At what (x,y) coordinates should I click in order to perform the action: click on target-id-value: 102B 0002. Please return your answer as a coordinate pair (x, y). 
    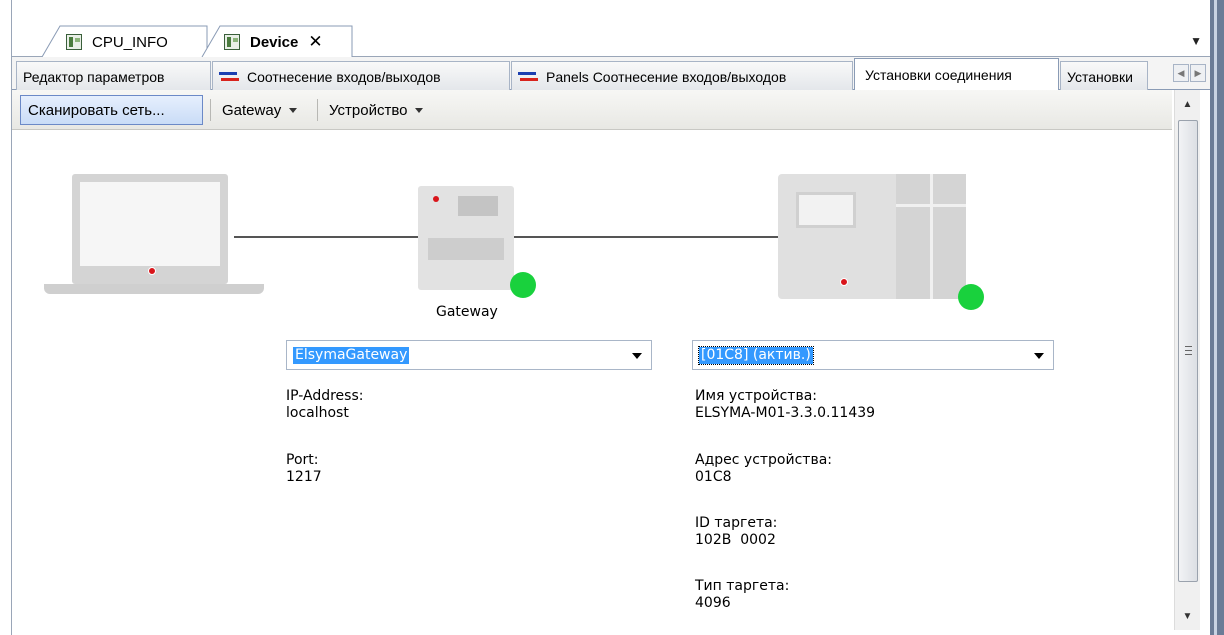
    Looking at the image, I should click on (735, 540).